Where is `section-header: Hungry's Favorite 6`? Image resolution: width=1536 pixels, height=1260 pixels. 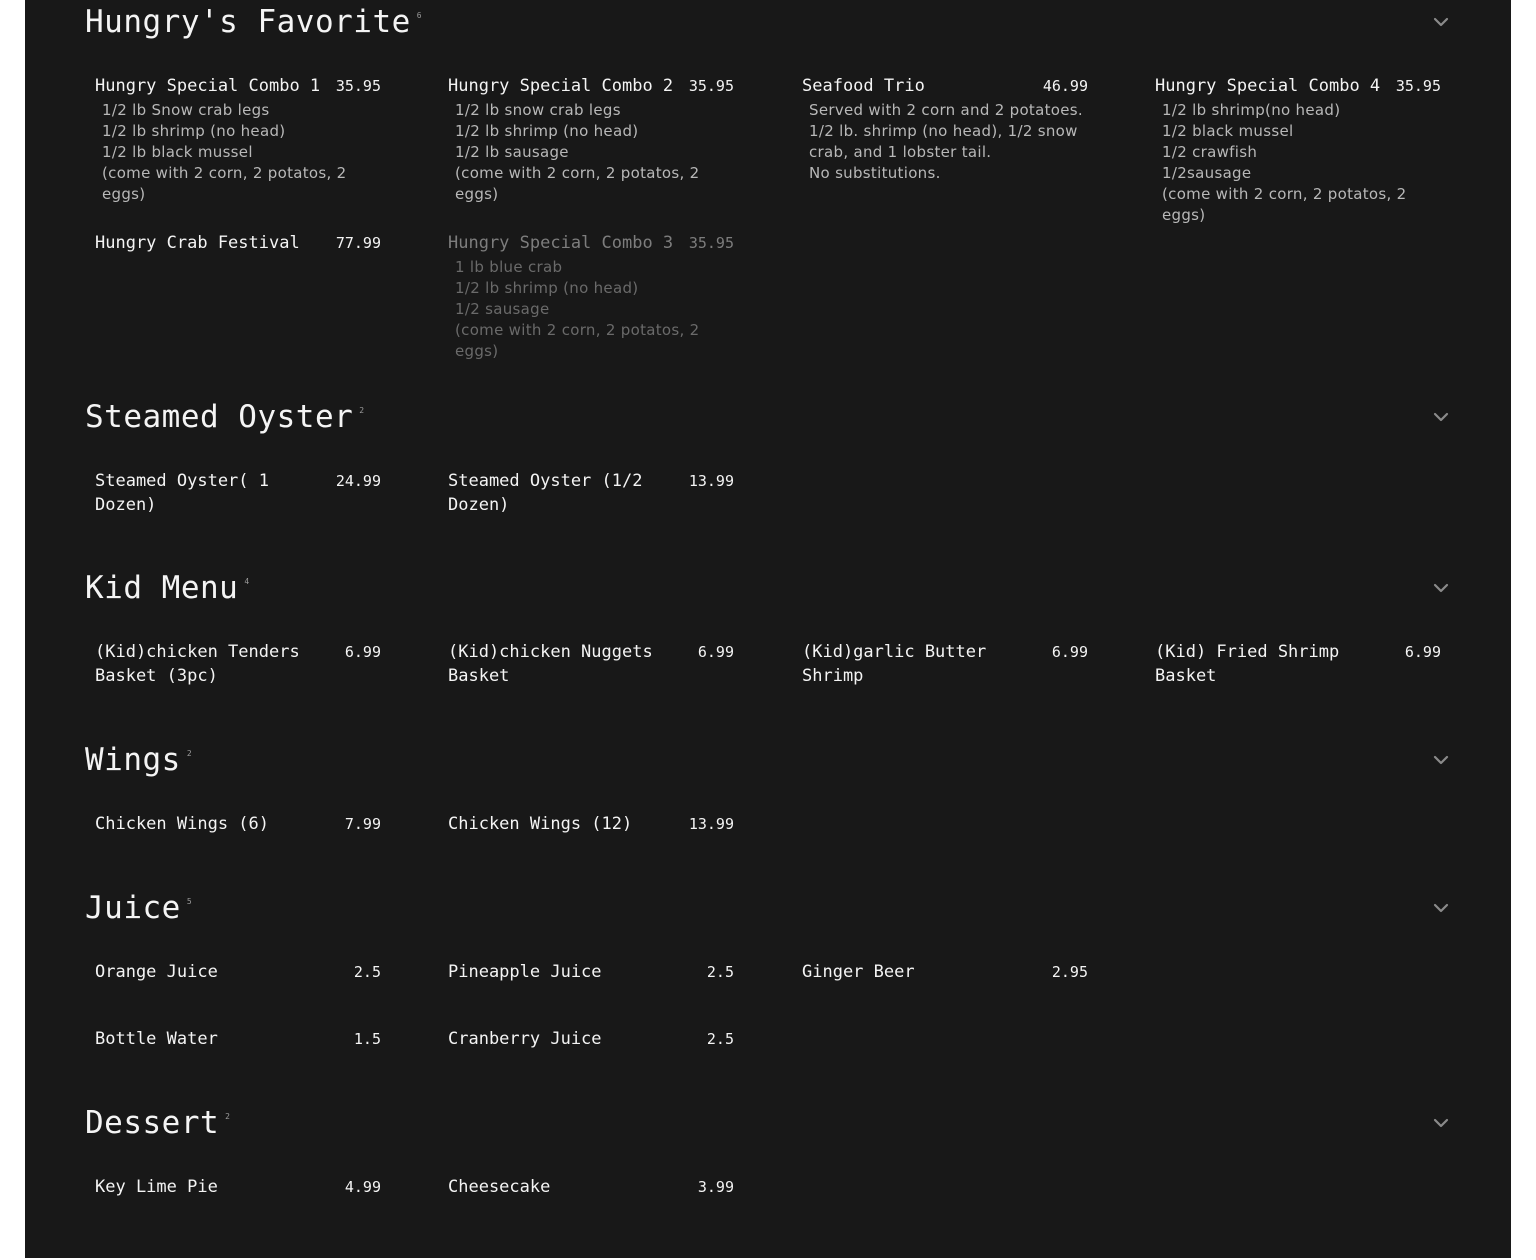 section-header: Hungry's Favorite 6 is located at coordinates (768, 22).